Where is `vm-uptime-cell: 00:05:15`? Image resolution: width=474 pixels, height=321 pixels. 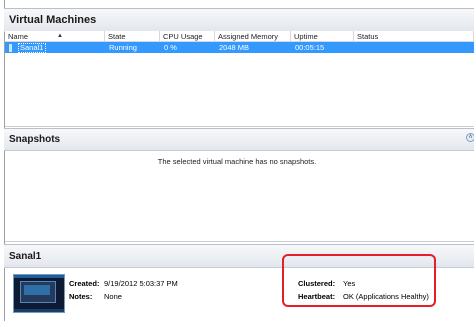 vm-uptime-cell: 00:05:15 is located at coordinates (310, 47).